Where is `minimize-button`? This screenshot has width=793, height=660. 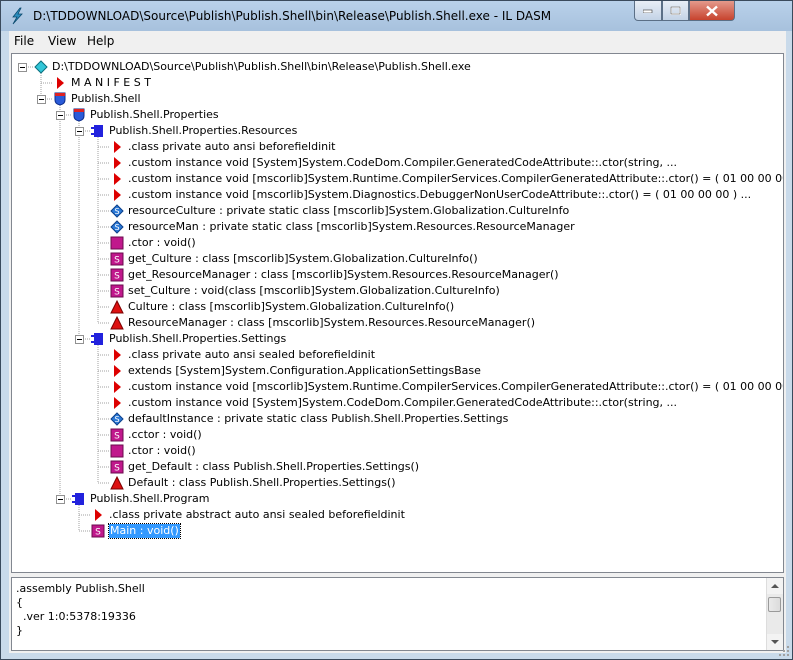
minimize-button is located at coordinates (648, 11).